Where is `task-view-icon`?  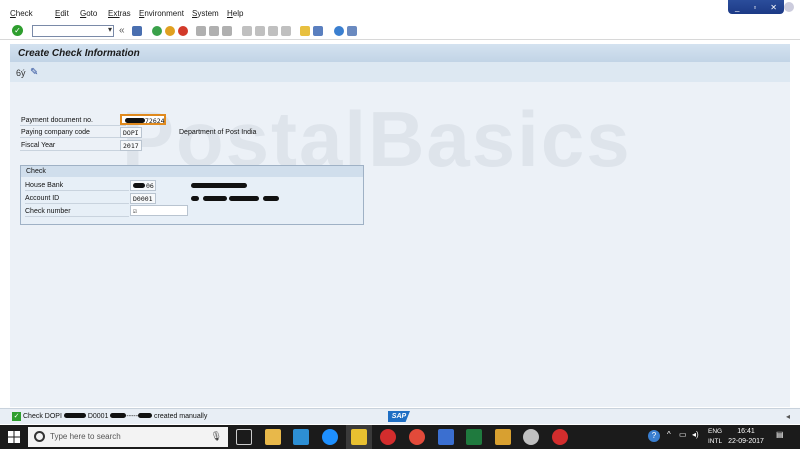
task-view-icon is located at coordinates (244, 437).